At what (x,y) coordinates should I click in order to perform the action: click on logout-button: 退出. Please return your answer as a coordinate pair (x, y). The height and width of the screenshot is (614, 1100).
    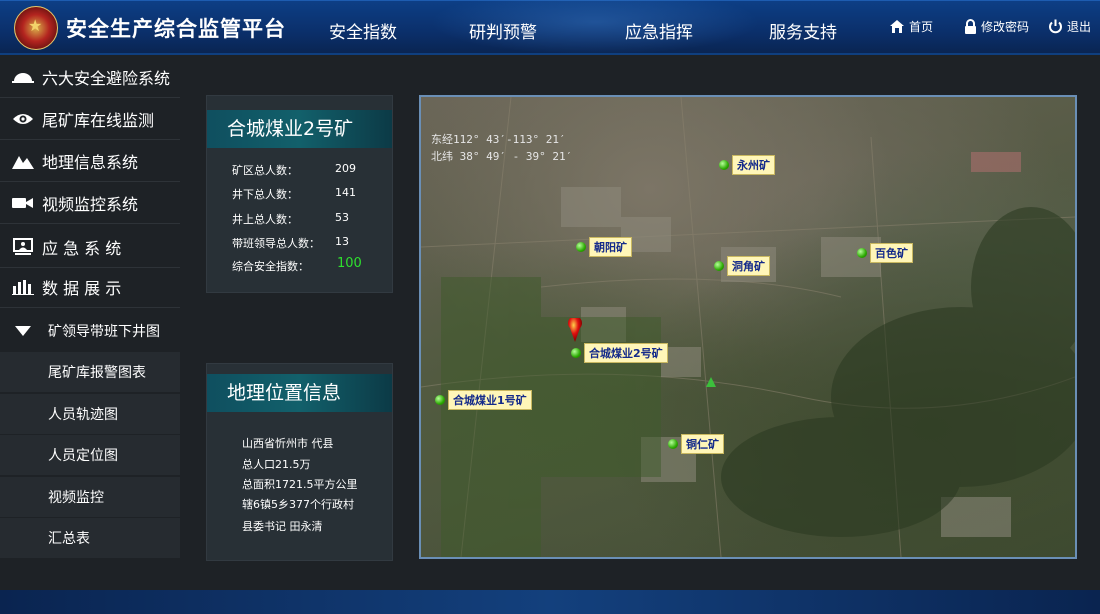
    Looking at the image, I should click on (1069, 26).